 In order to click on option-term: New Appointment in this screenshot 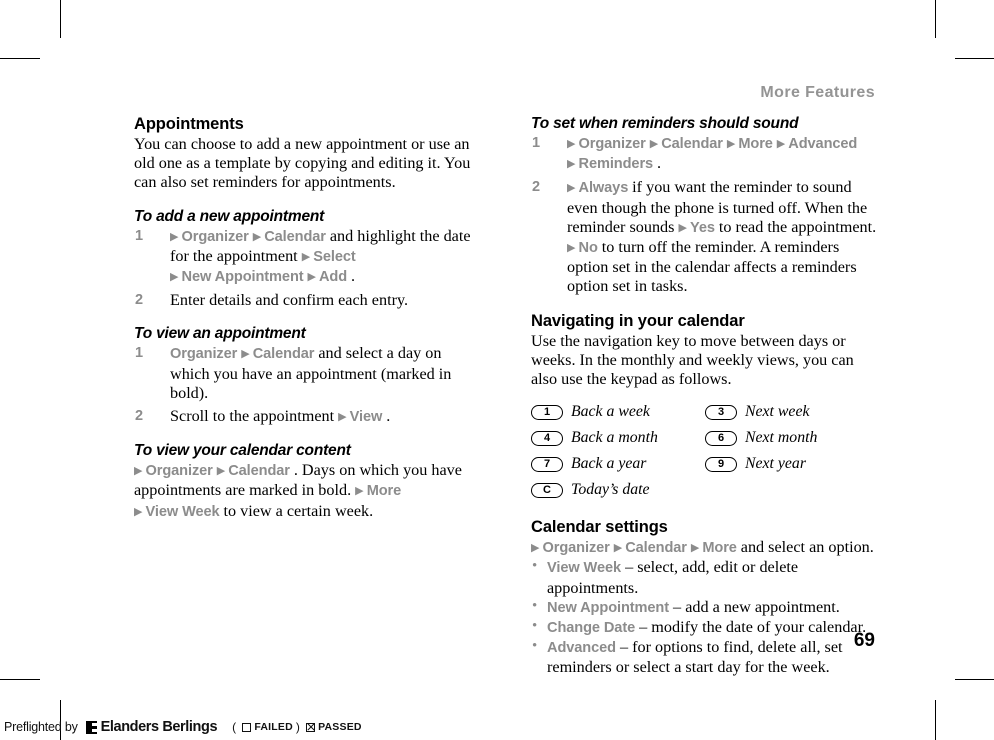, I will do `click(608, 607)`.